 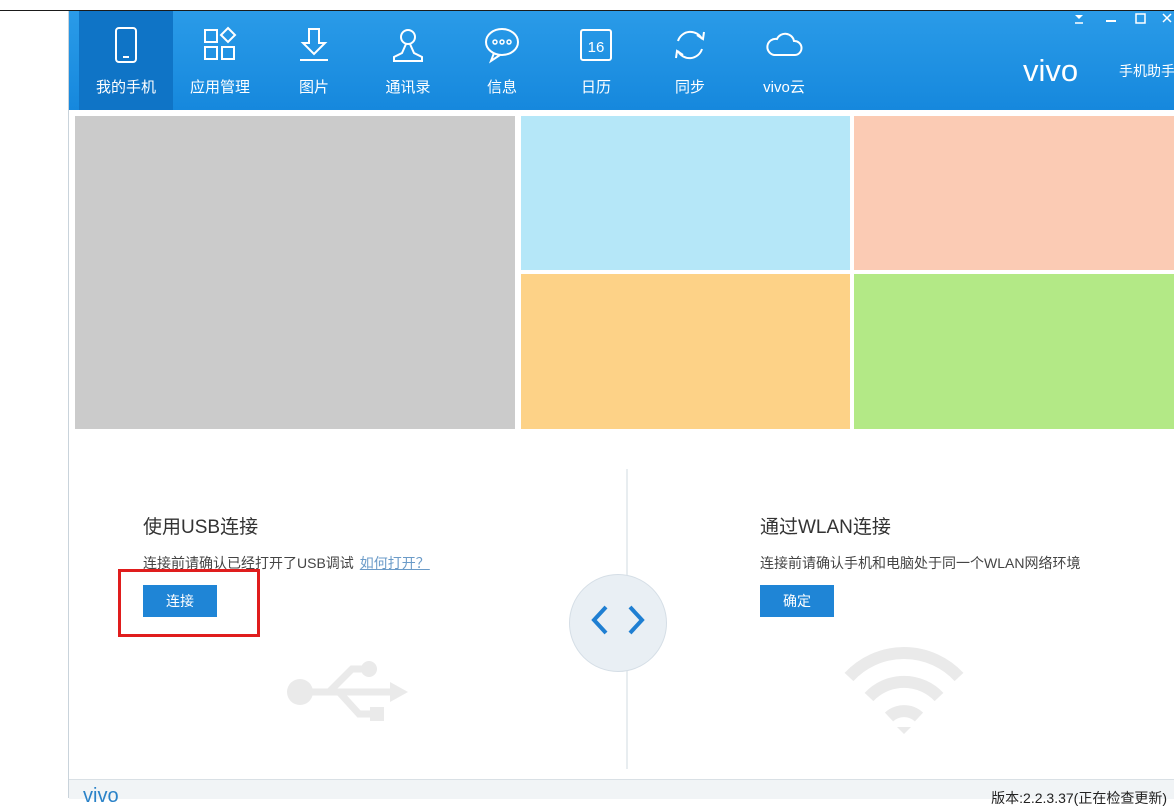 What do you see at coordinates (502, 46) in the screenshot?
I see `message-icon` at bounding box center [502, 46].